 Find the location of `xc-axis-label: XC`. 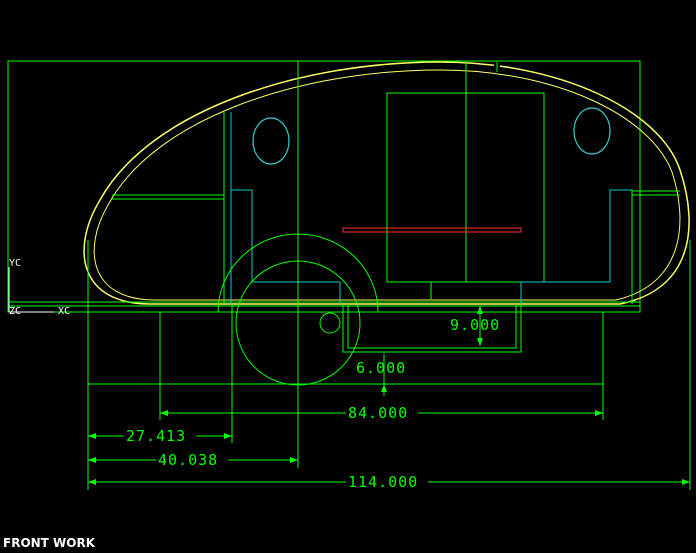

xc-axis-label: XC is located at coordinates (64, 311).